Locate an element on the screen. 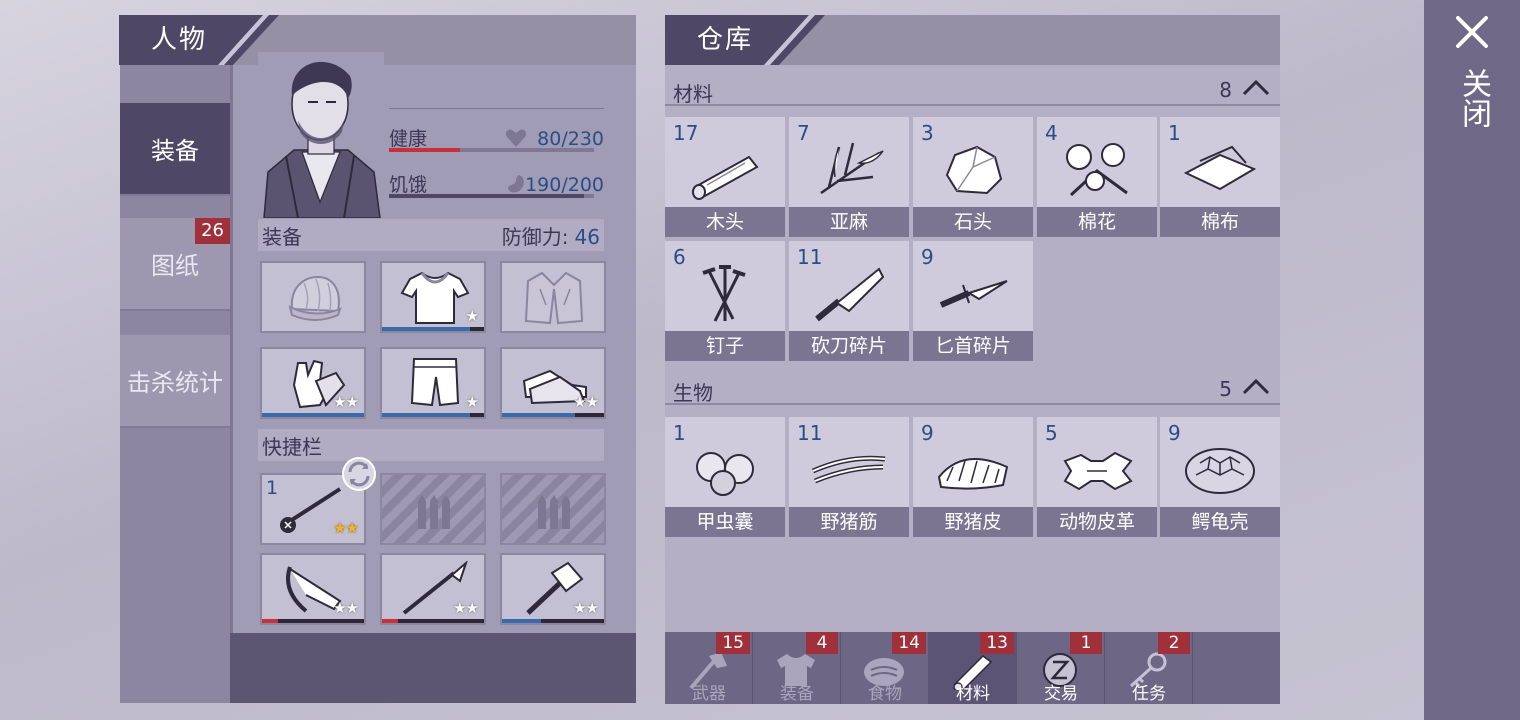  filter-tab-label: 食物 is located at coordinates (885, 694).